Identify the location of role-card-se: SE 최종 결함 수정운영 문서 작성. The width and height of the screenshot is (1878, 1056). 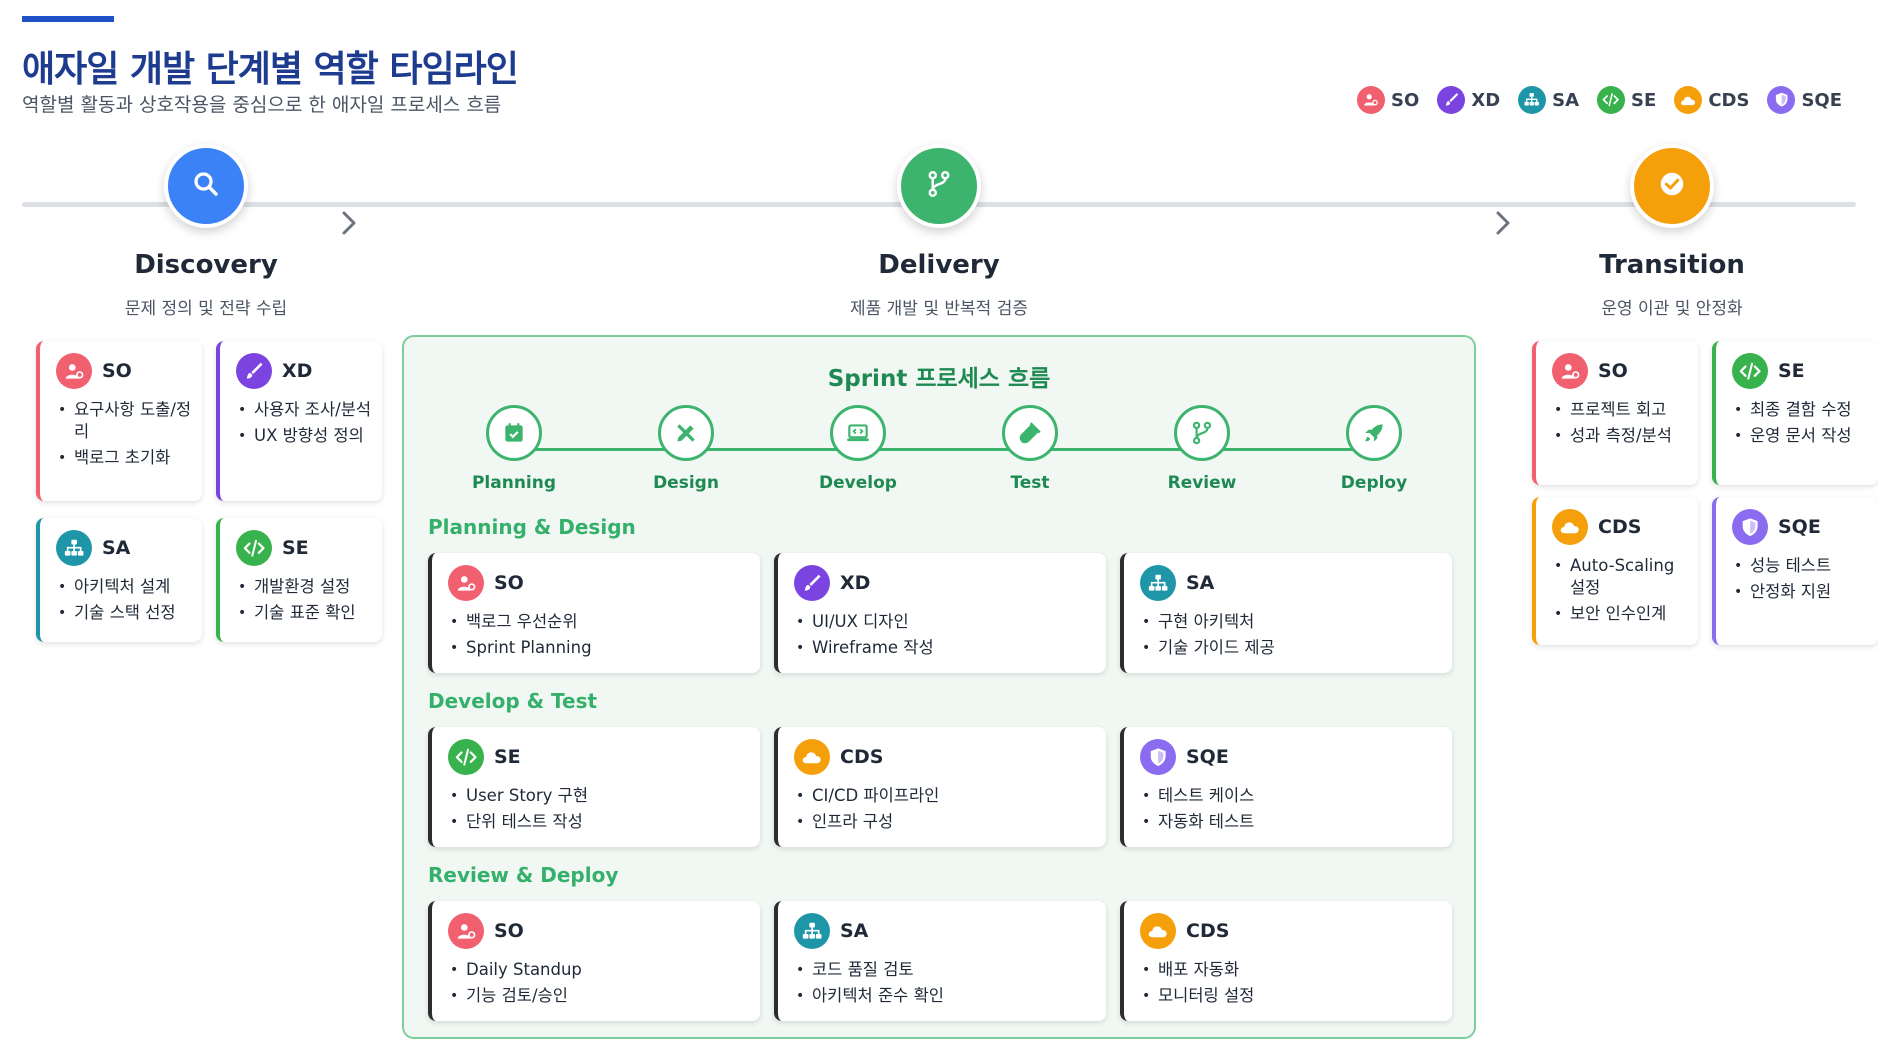
(1795, 413).